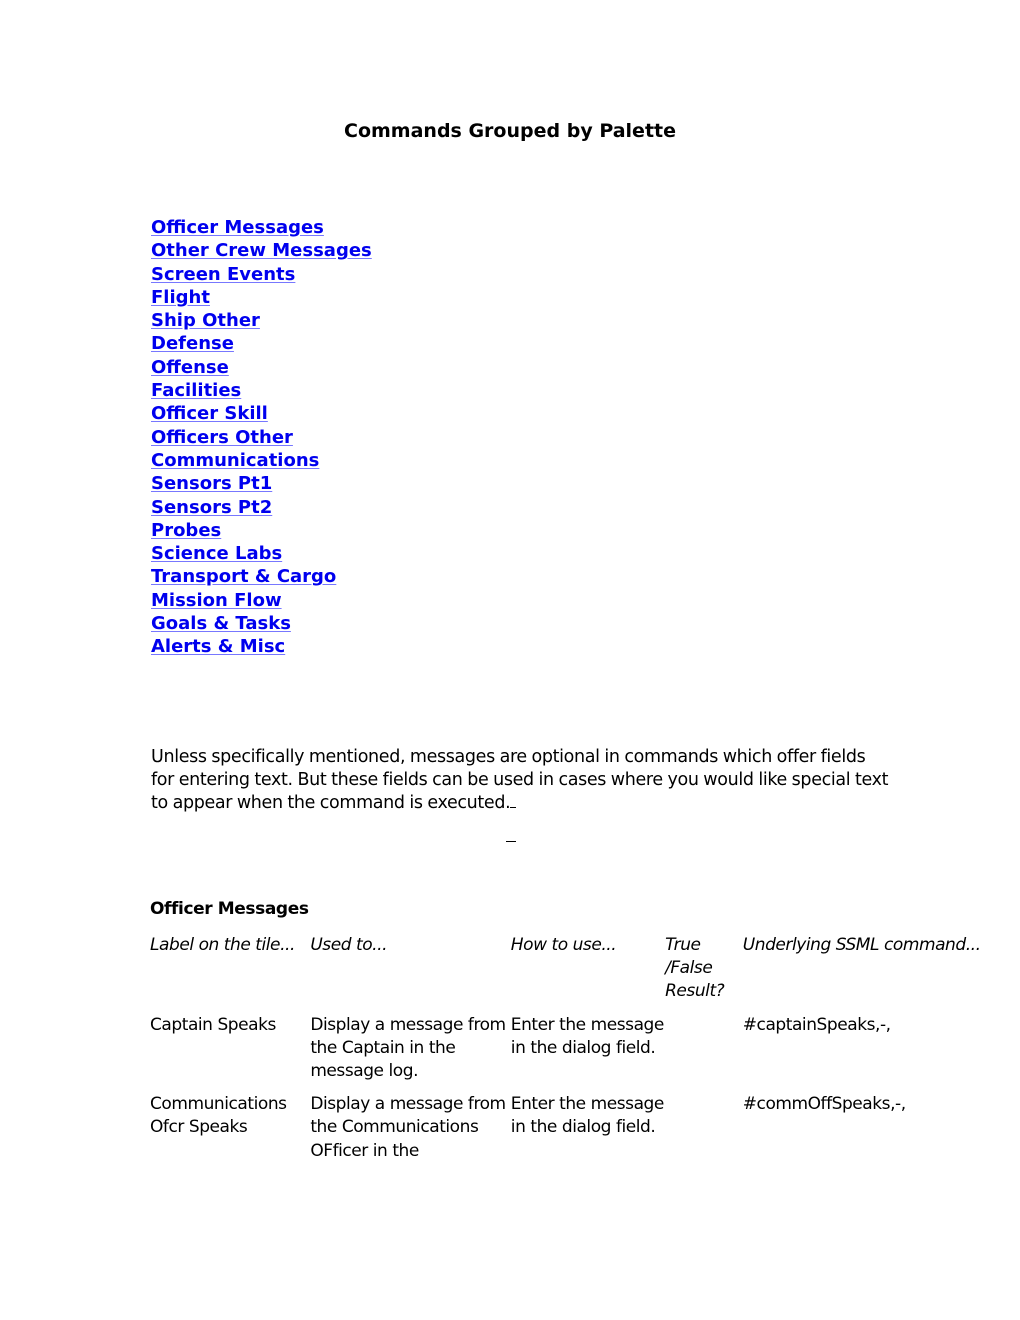  Describe the element at coordinates (243, 576) in the screenshot. I see `toc-link-transport-cargo: Transport & Cargo` at that location.